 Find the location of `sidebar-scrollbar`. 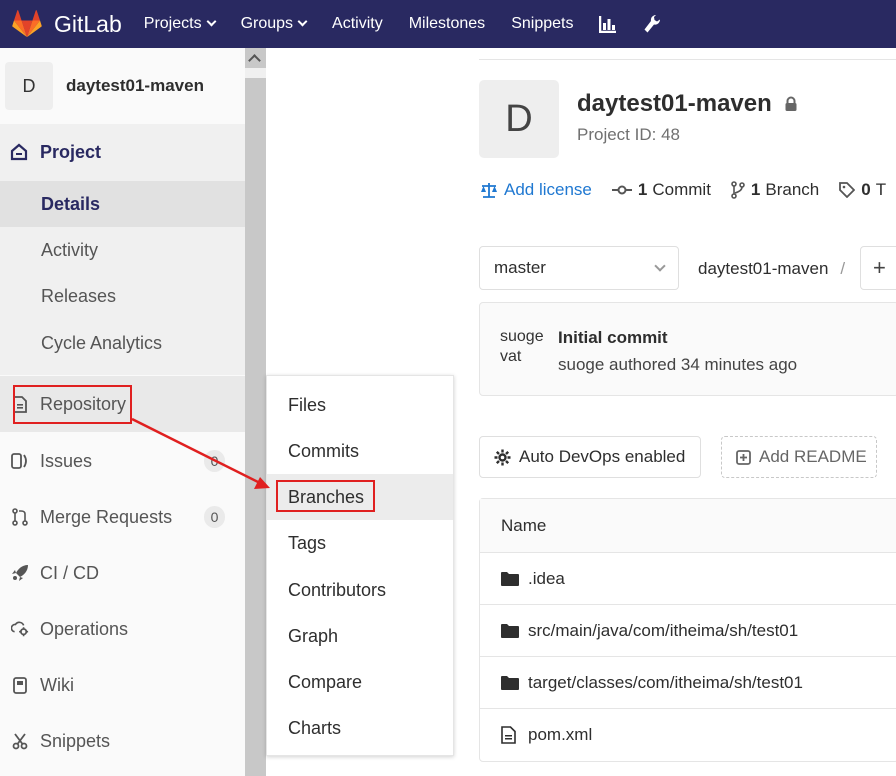

sidebar-scrollbar is located at coordinates (255, 412).